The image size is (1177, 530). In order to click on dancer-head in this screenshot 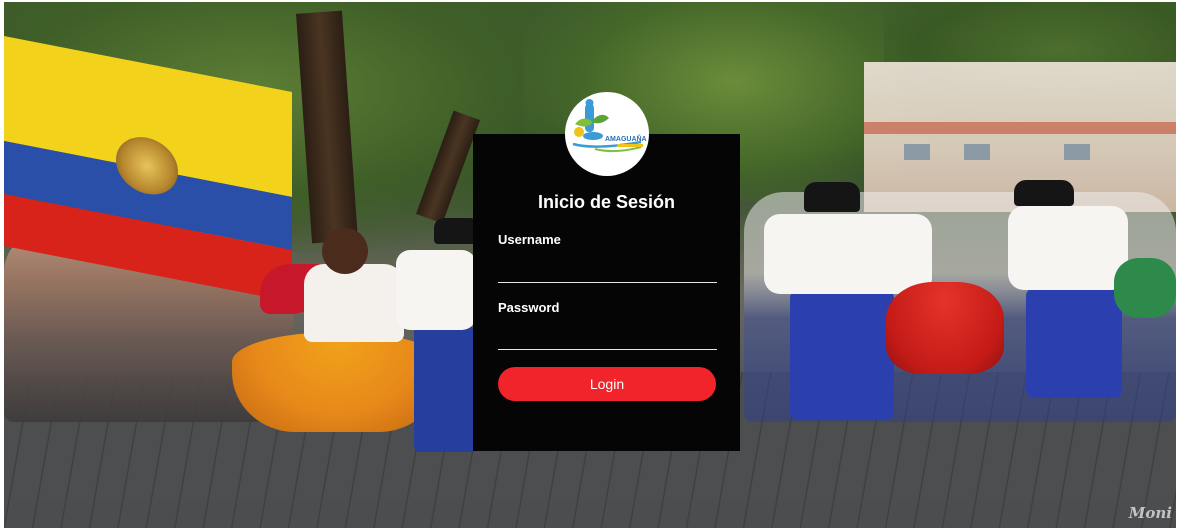, I will do `click(345, 251)`.